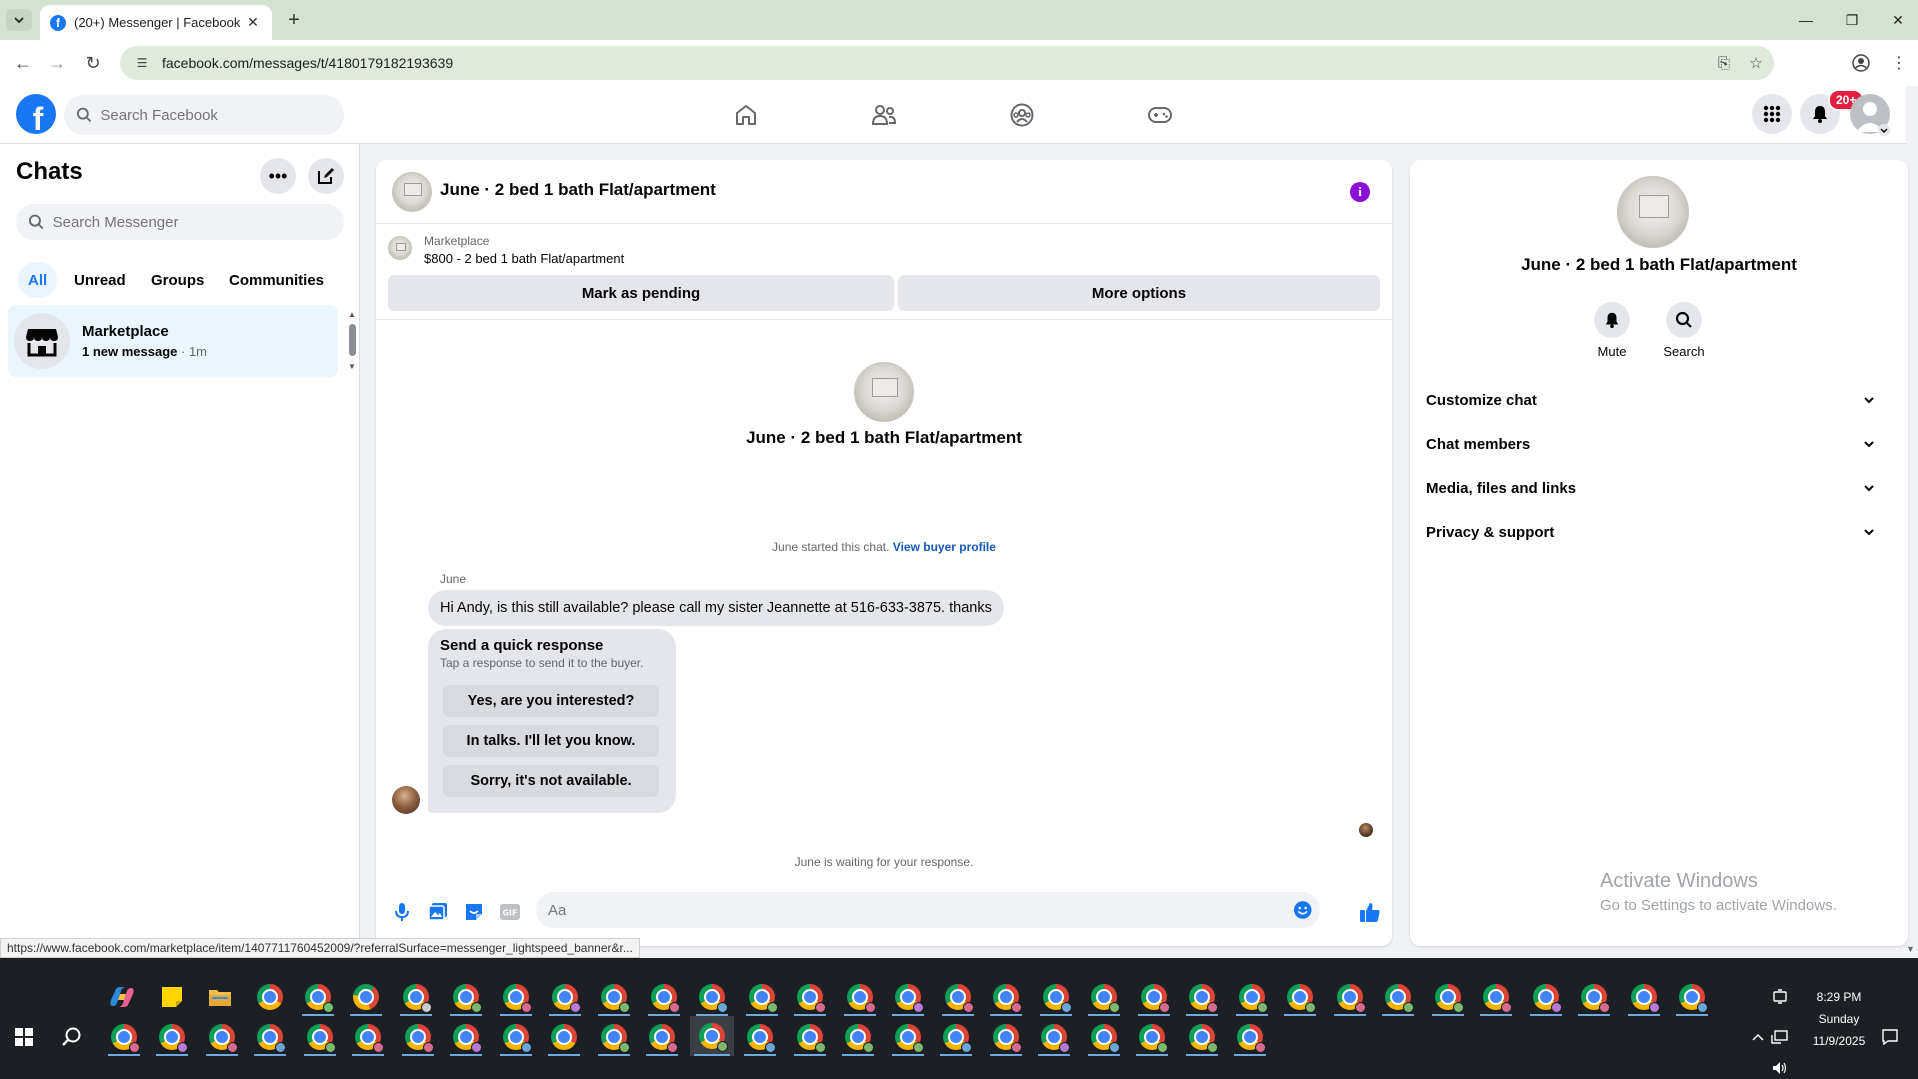 This screenshot has height=1079, width=1918. Describe the element at coordinates (551, 781) in the screenshot. I see `quick-response-not-available: Sorry, it's not available.` at that location.